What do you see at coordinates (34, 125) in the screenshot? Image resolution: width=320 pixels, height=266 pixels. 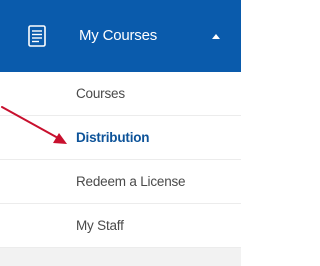 I see `red-arrow-annotation` at bounding box center [34, 125].